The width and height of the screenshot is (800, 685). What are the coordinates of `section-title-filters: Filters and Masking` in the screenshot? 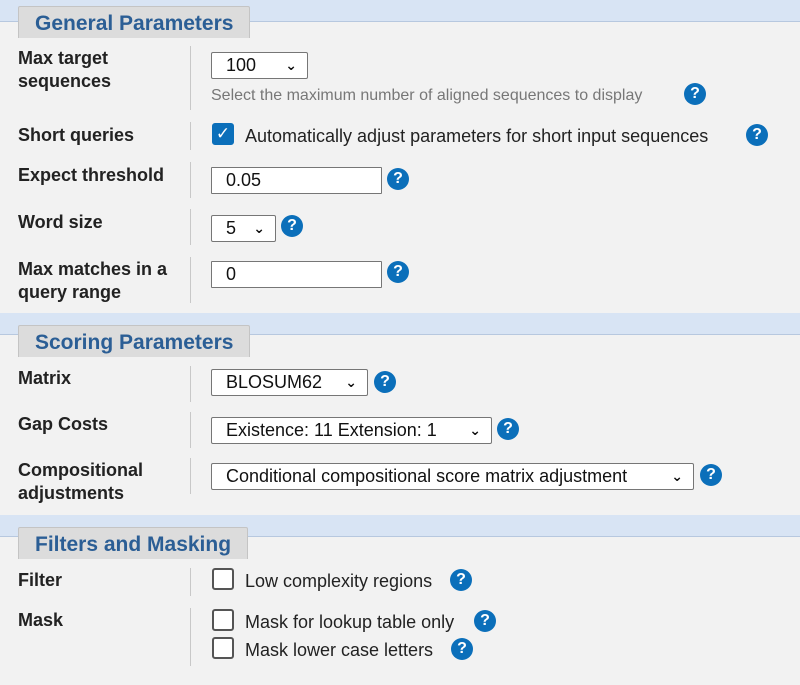 It's located at (133, 543).